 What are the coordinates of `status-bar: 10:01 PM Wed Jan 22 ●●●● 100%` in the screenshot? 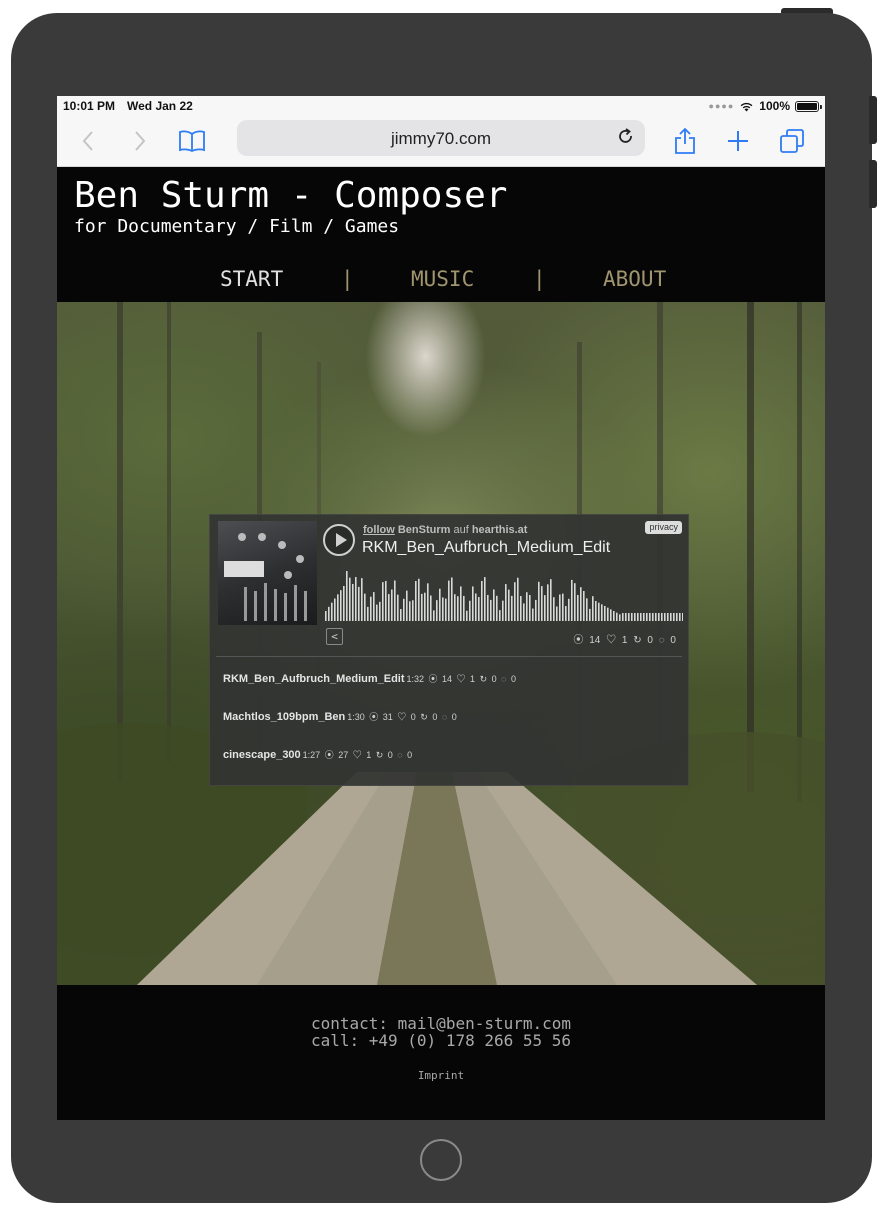 It's located at (441, 106).